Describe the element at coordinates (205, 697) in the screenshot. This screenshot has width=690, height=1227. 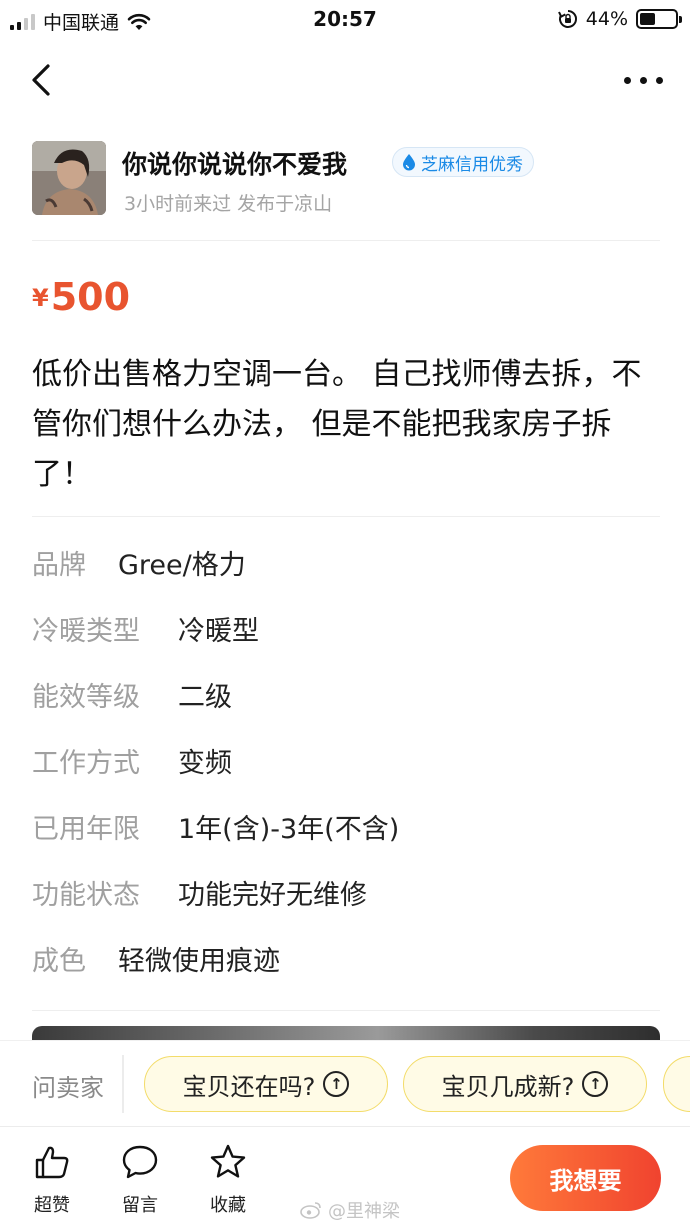
I see `spec-value: 二级` at that location.